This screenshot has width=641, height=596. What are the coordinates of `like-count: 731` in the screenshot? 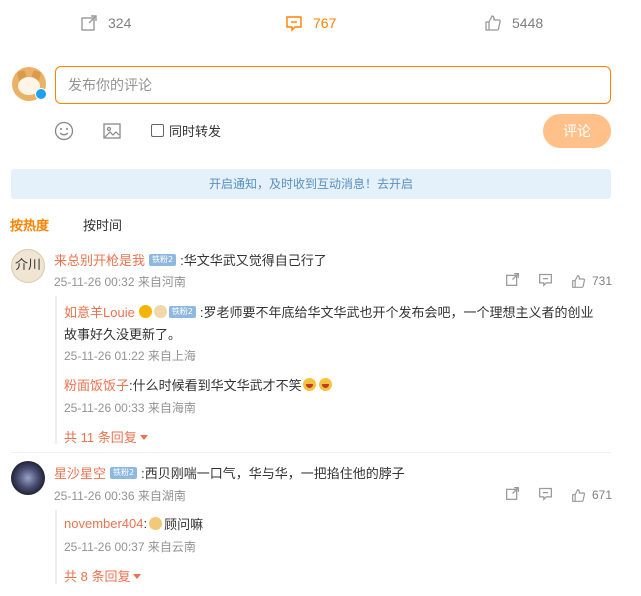 It's located at (602, 281).